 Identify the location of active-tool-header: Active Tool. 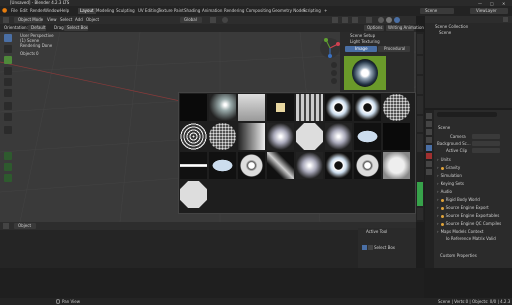
(376, 232).